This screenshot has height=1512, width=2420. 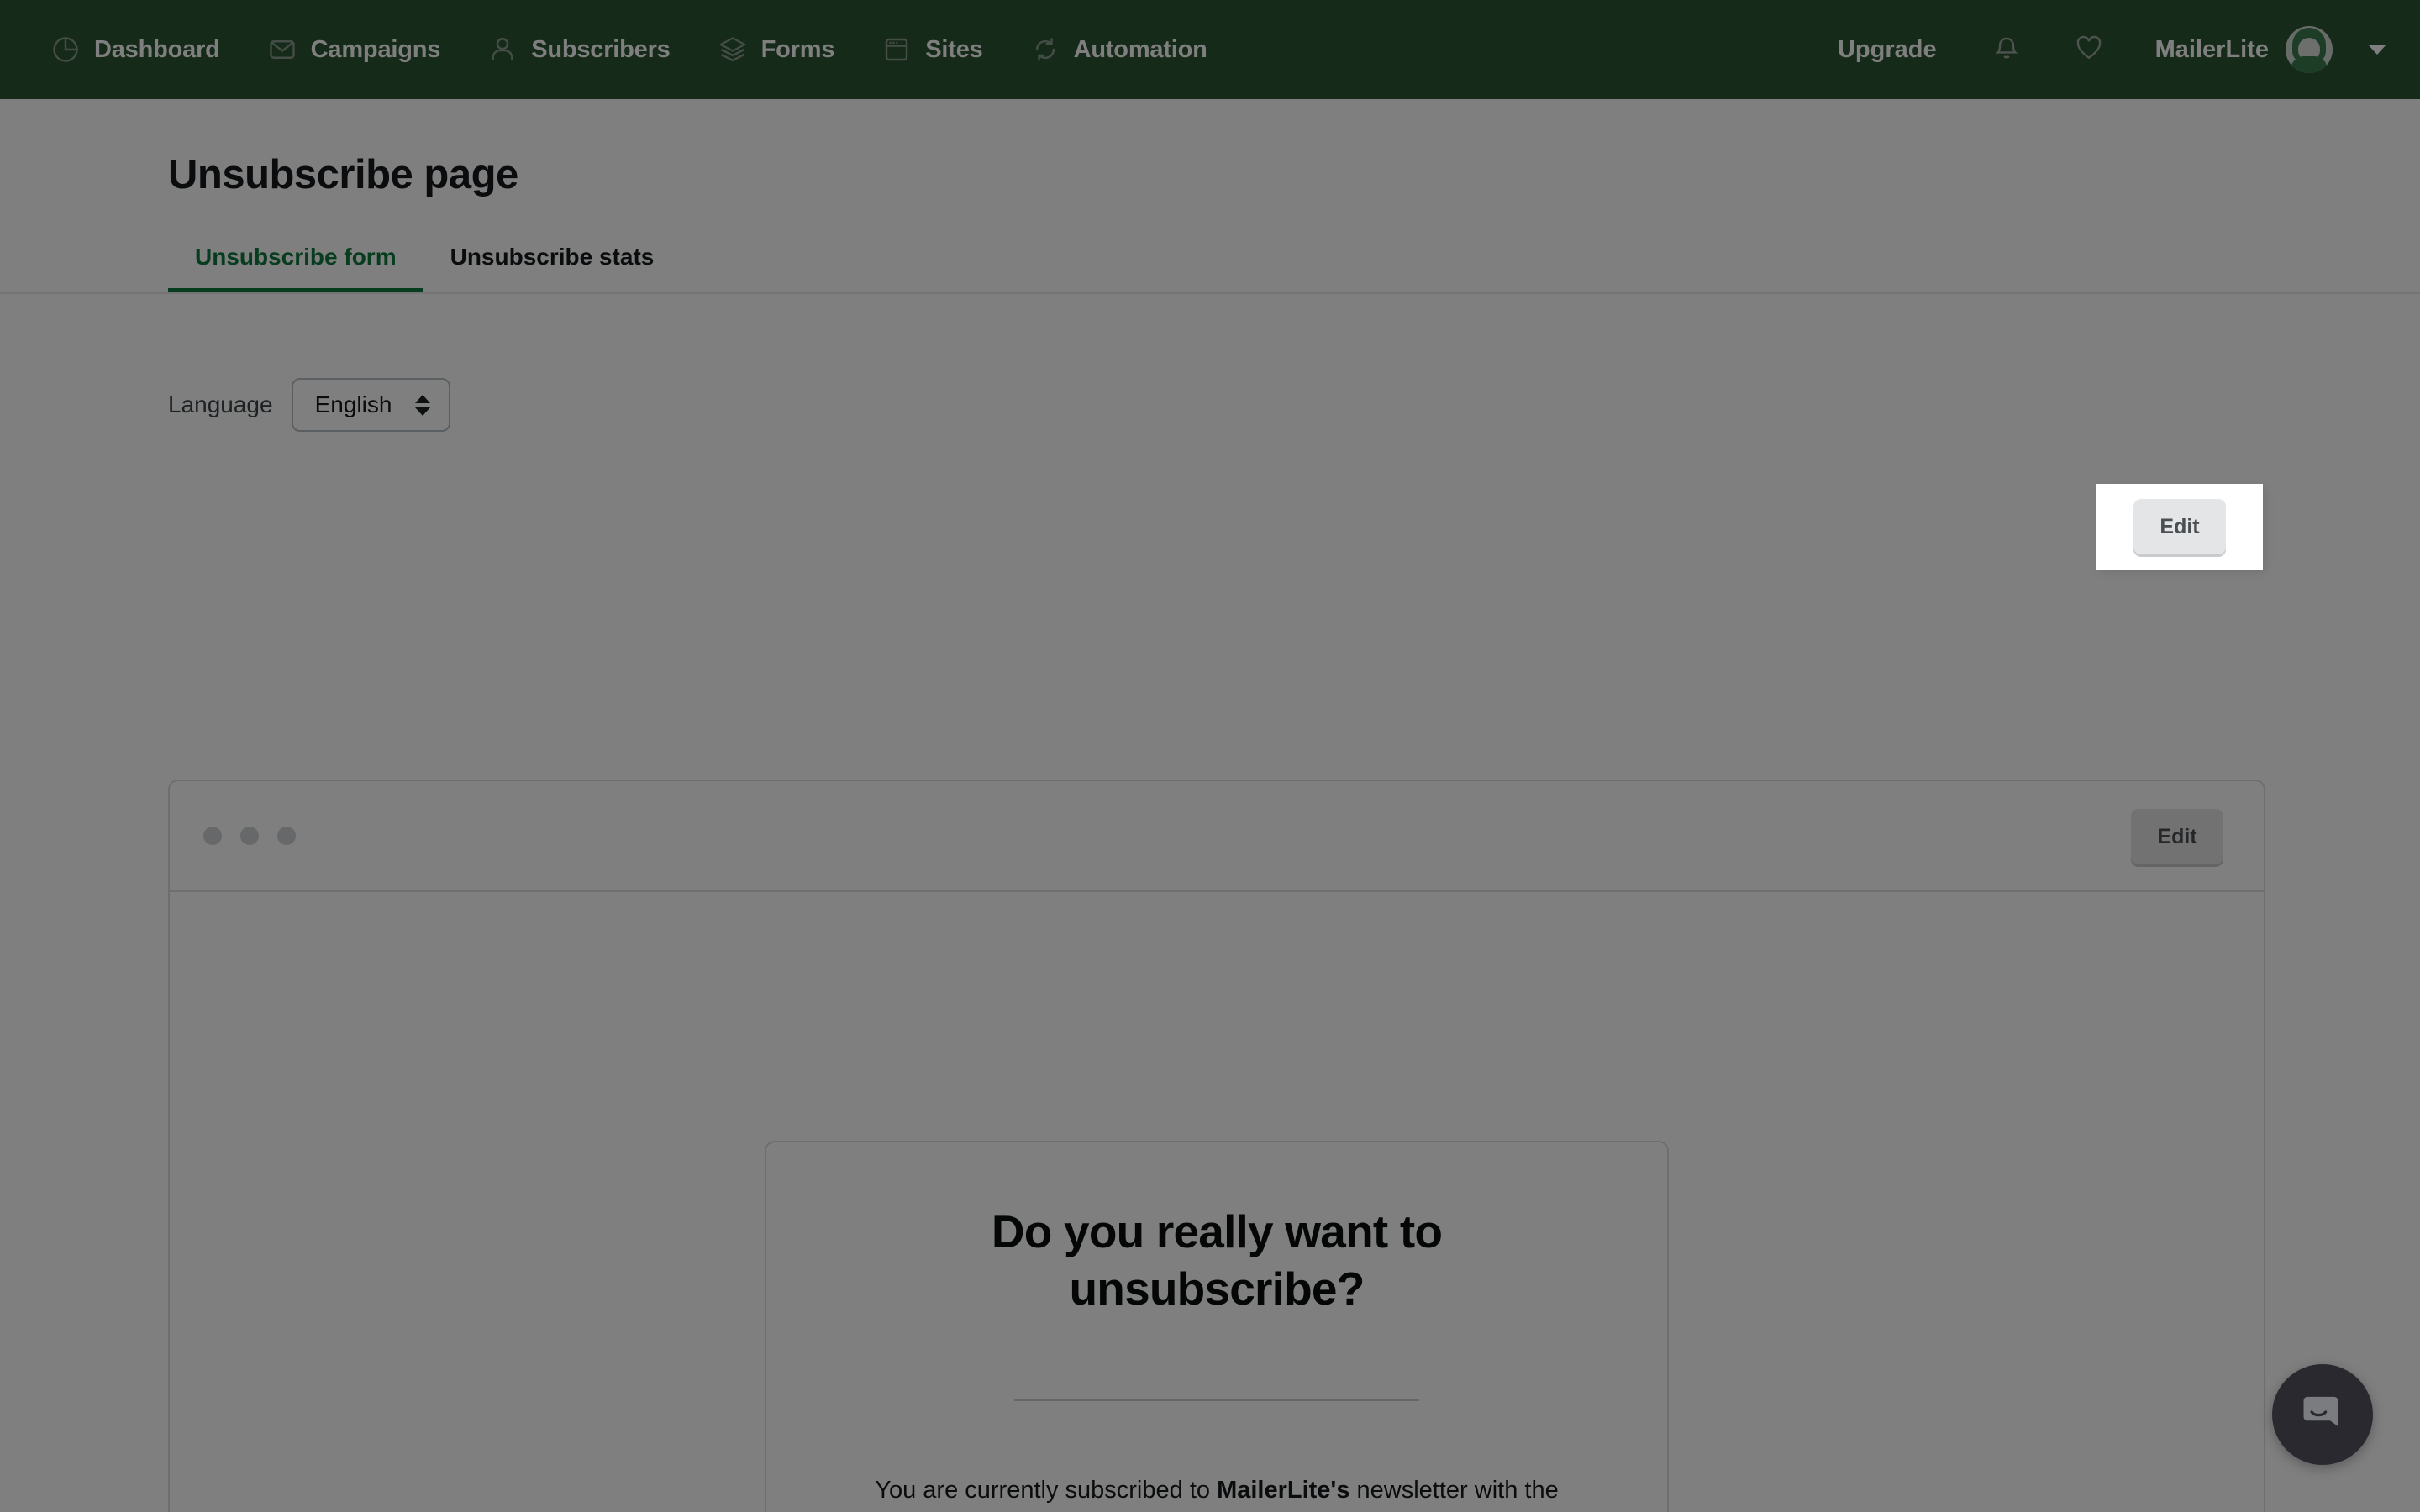 What do you see at coordinates (1217, 1260) in the screenshot?
I see `unsubscribe-heading: Do you really want to unsubscribe?` at bounding box center [1217, 1260].